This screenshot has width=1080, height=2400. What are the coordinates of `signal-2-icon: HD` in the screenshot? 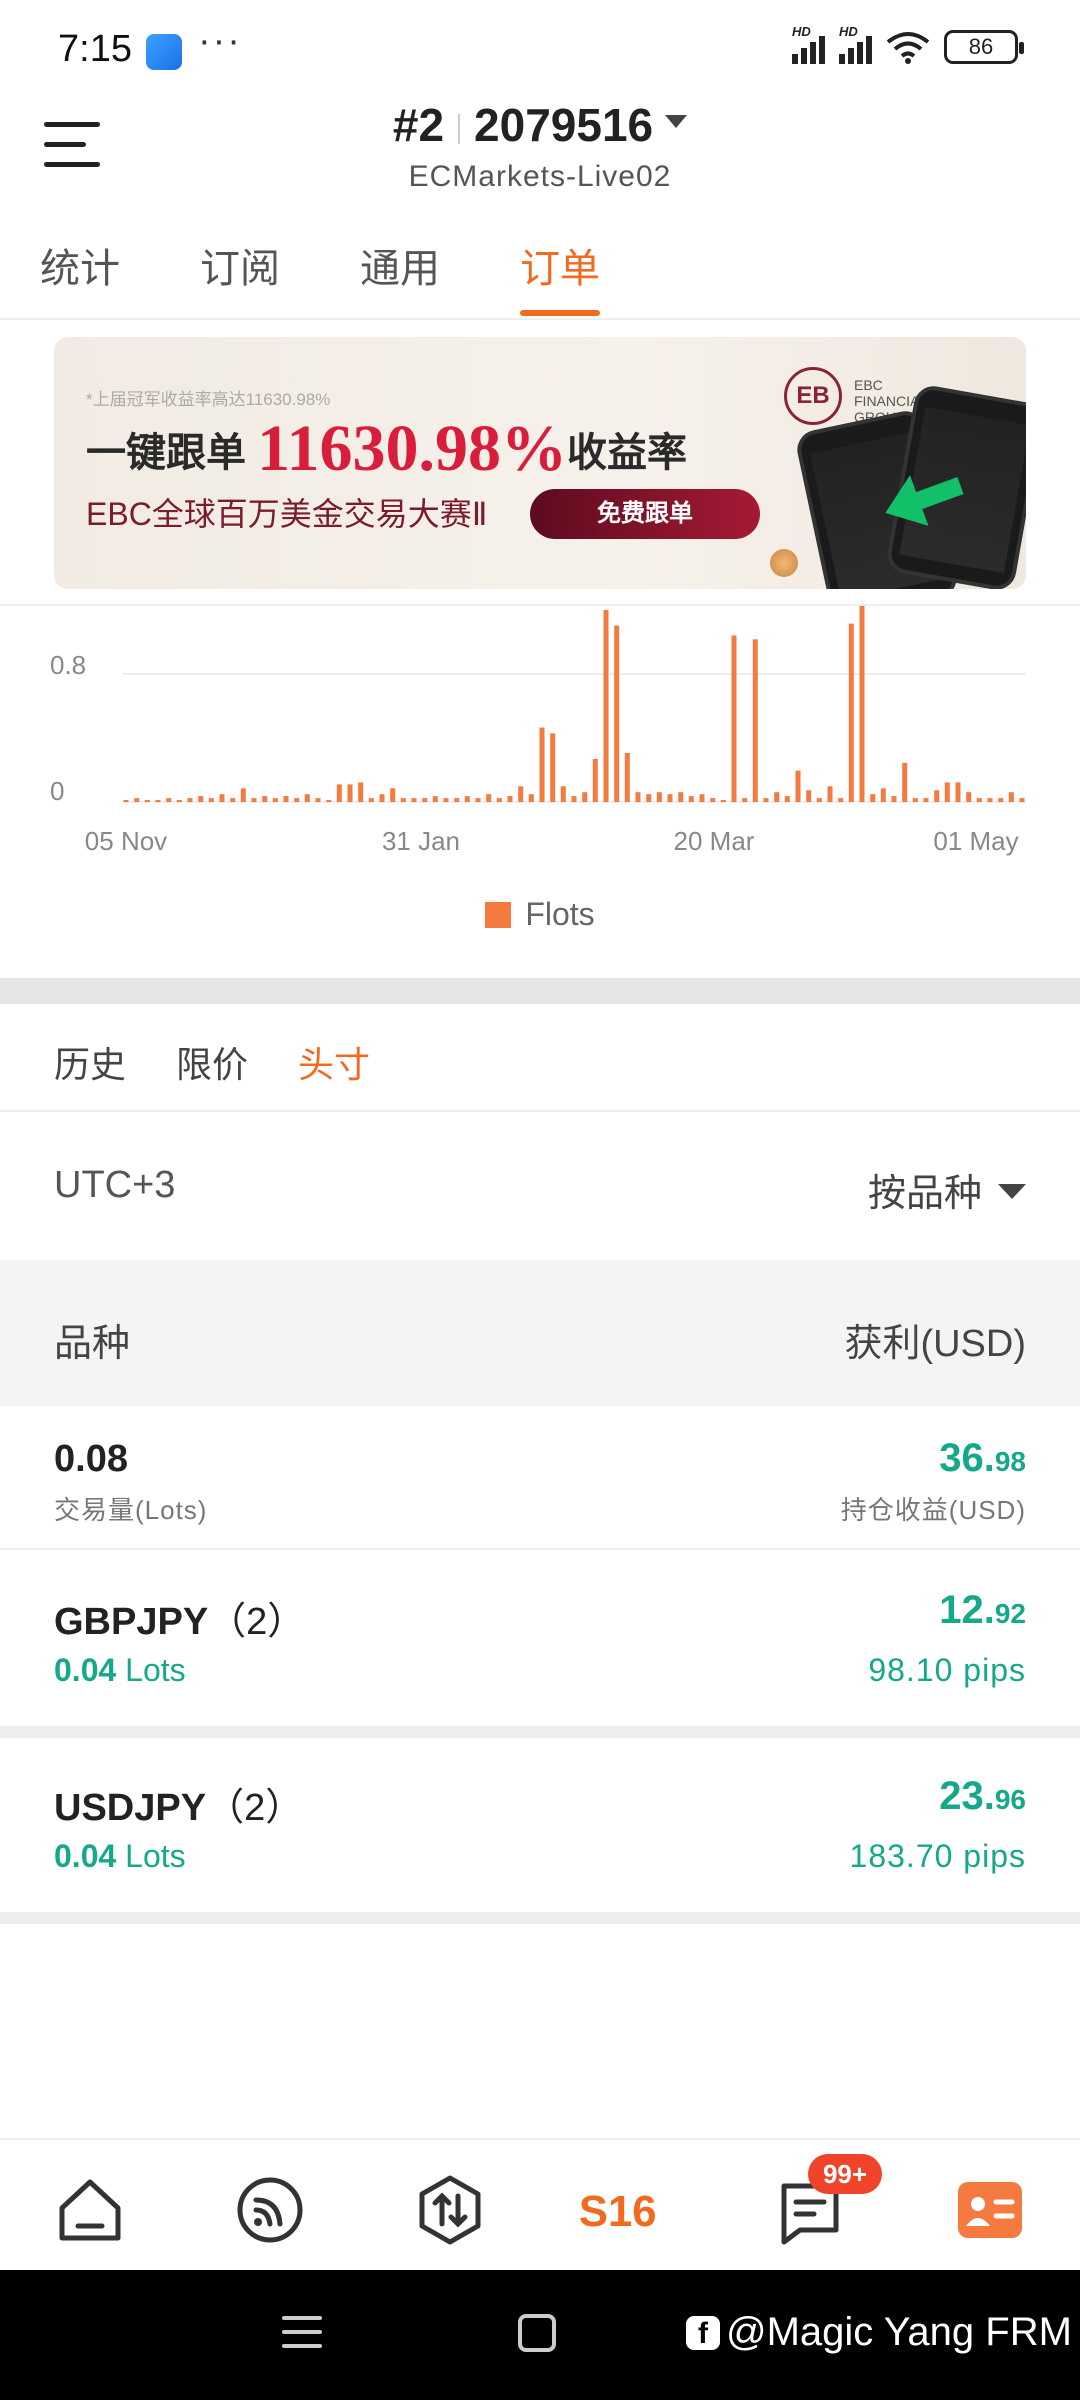 It's located at (855, 44).